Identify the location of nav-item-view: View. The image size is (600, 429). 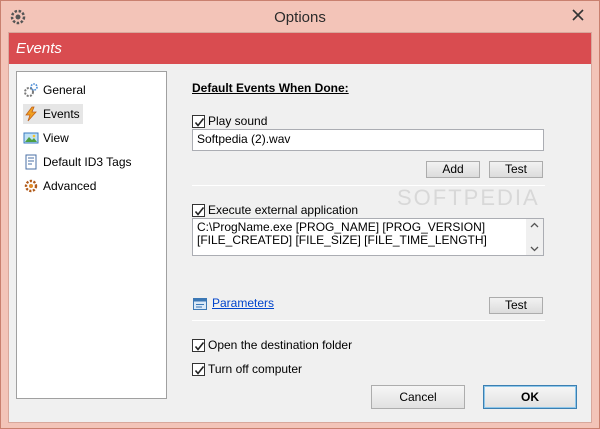
(47, 138).